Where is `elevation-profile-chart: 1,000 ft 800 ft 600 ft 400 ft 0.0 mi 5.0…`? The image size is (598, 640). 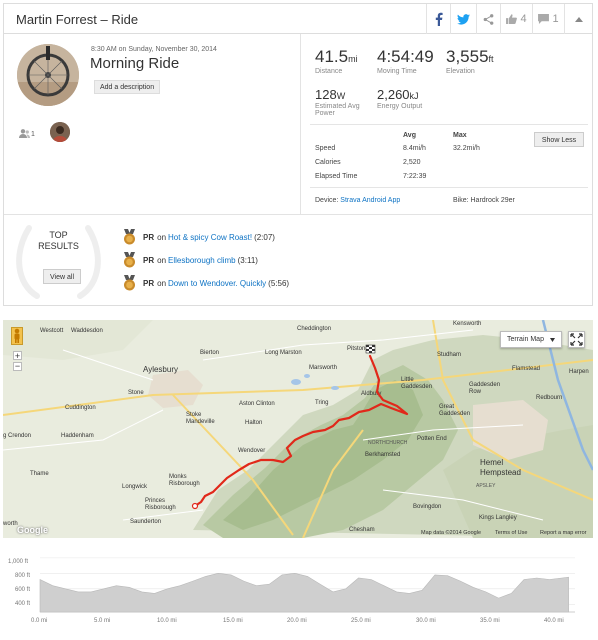
elevation-profile-chart: 1,000 ft 800 ft 600 ft 400 ft 0.0 mi 5.0… is located at coordinates (298, 592).